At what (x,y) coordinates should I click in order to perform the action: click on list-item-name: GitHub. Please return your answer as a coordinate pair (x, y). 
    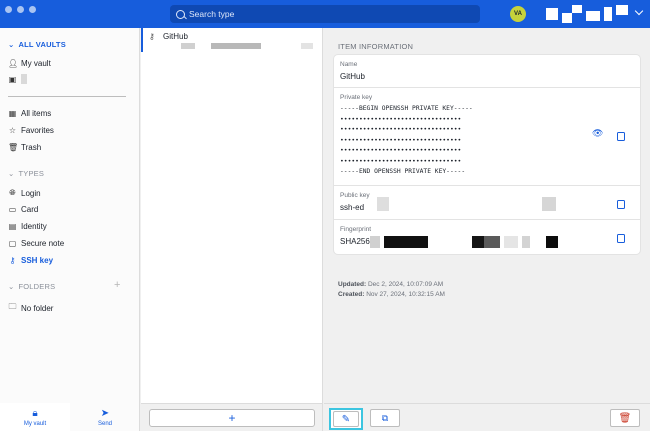
    Looking at the image, I should click on (175, 36).